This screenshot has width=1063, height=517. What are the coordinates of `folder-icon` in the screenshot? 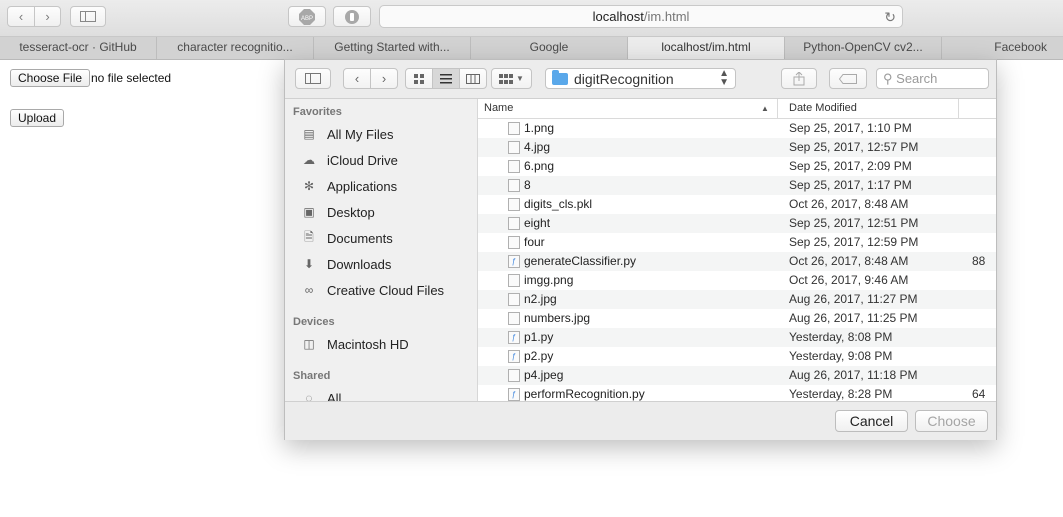 It's located at (560, 77).